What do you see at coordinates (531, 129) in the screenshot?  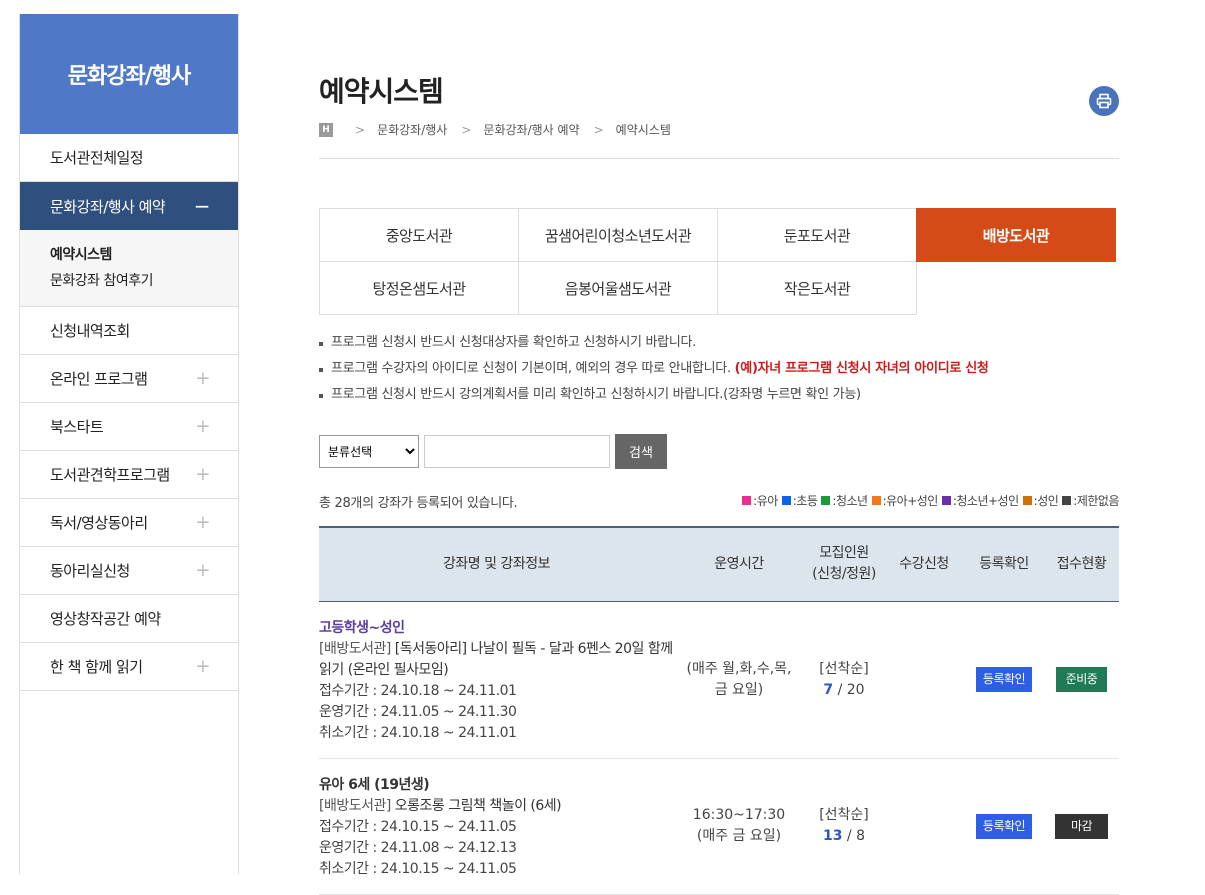 I see `breadcrumb-item: 문화강좌/행사 예약` at bounding box center [531, 129].